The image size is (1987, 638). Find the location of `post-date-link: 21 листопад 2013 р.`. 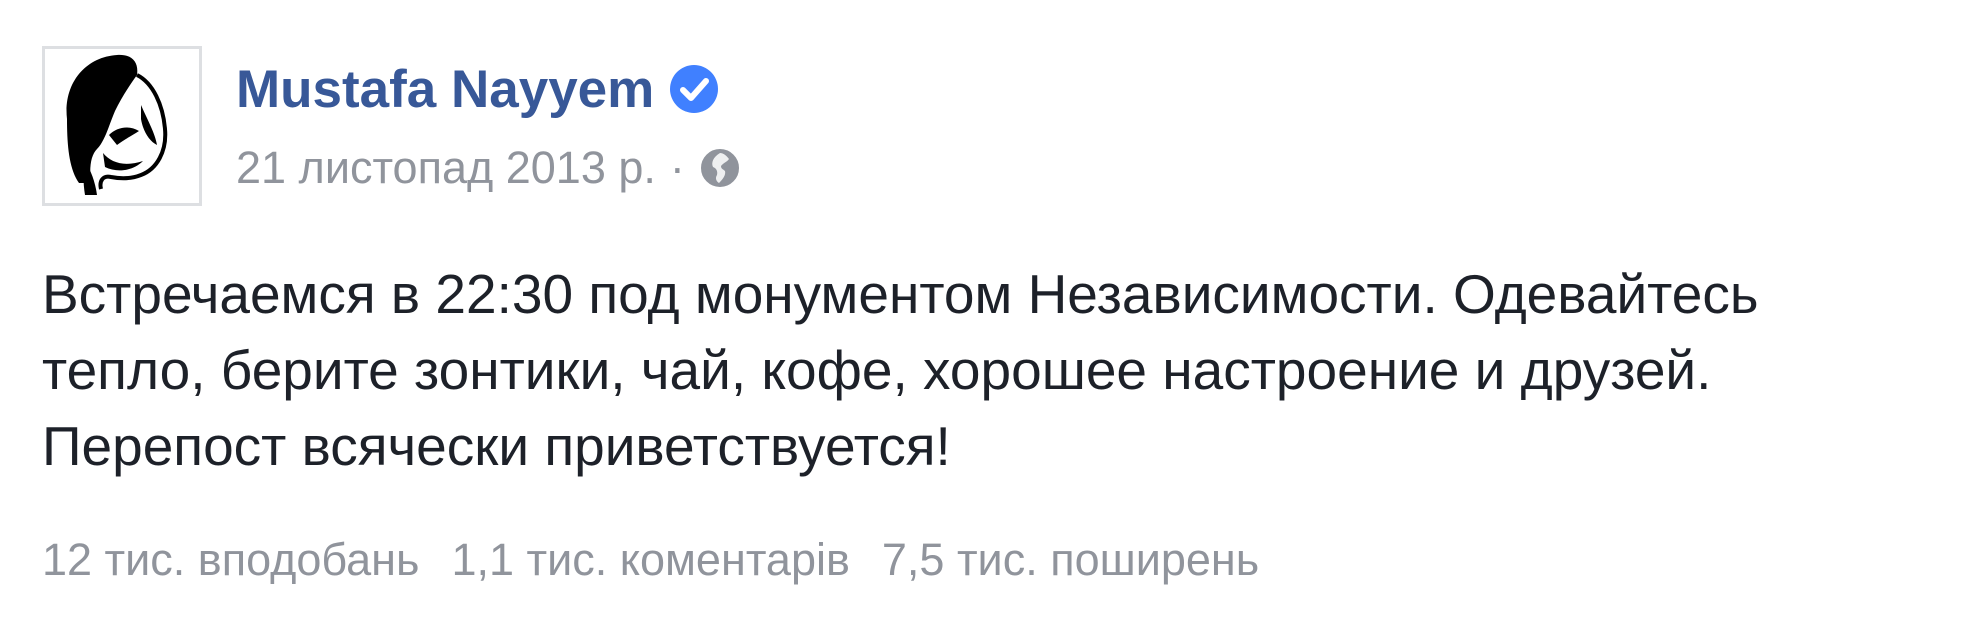

post-date-link: 21 листопад 2013 р. is located at coordinates (446, 168).